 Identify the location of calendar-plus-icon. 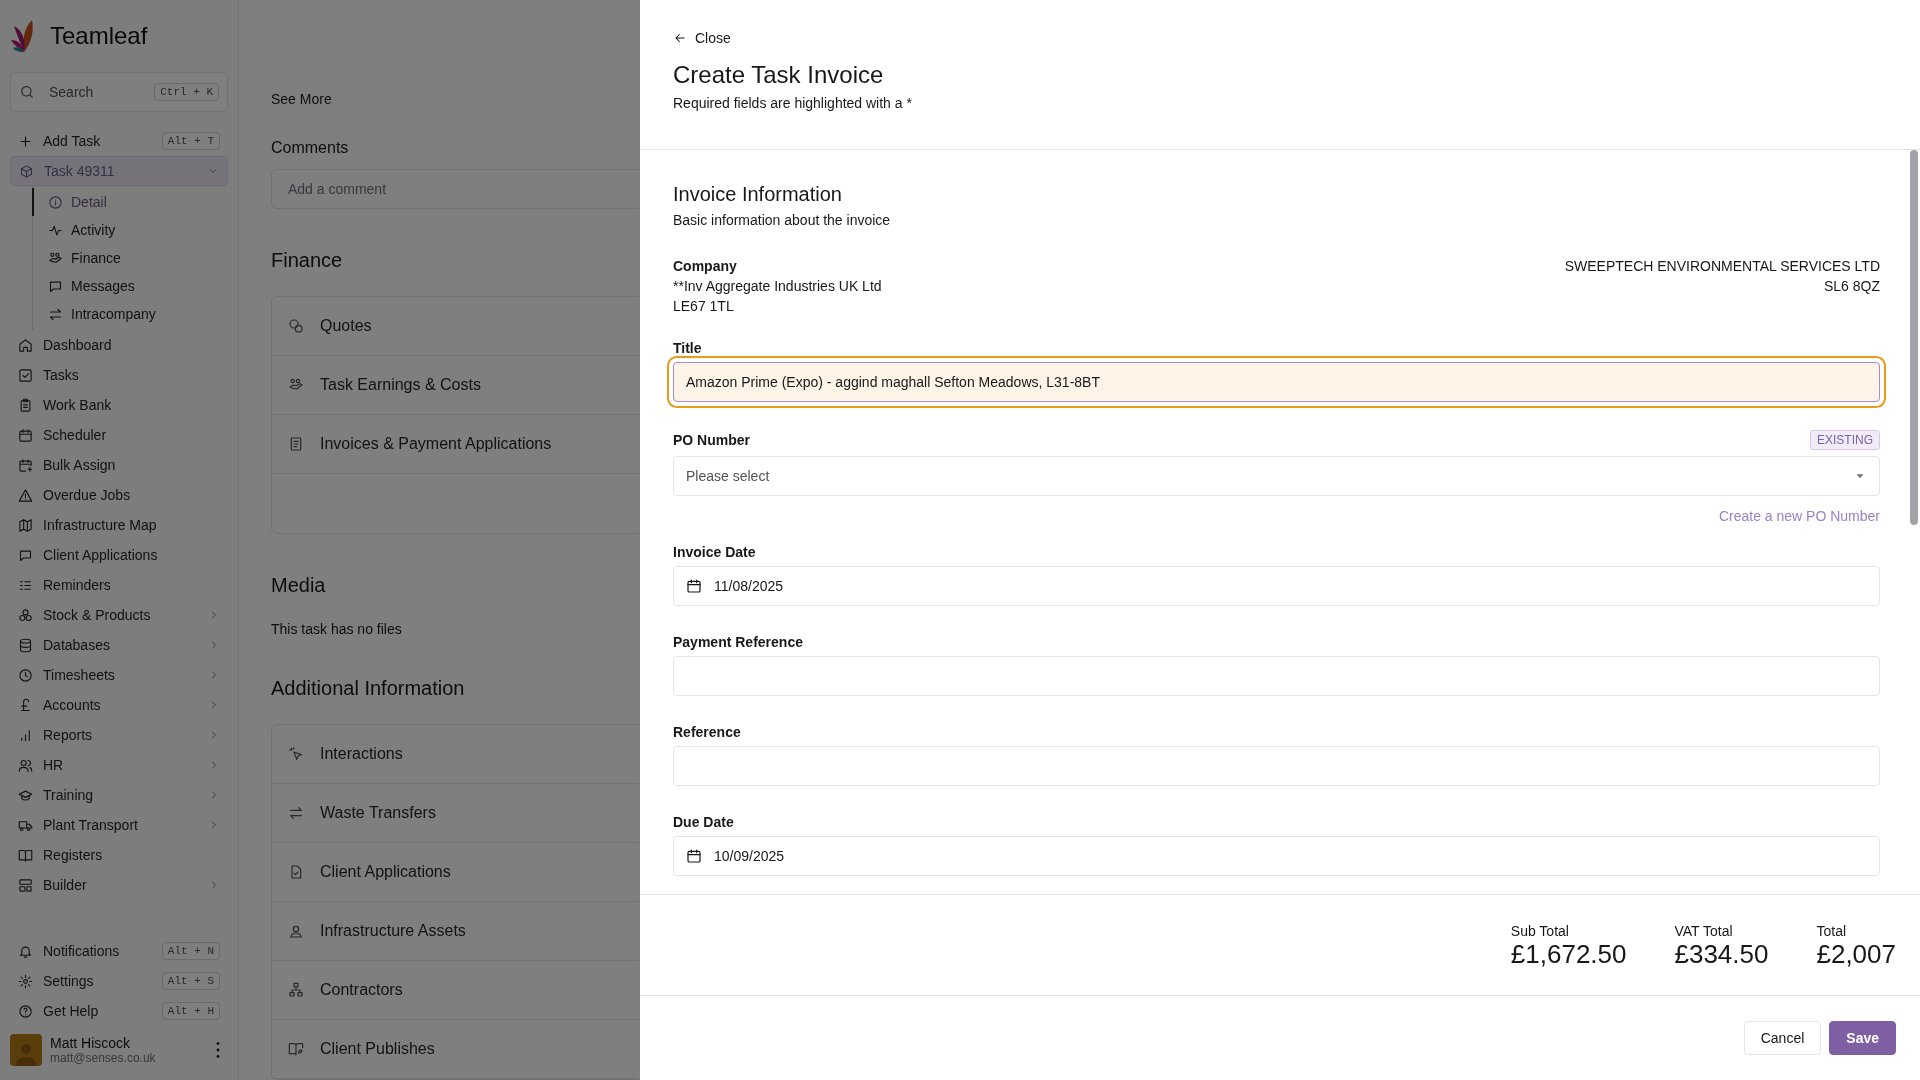
(25, 465).